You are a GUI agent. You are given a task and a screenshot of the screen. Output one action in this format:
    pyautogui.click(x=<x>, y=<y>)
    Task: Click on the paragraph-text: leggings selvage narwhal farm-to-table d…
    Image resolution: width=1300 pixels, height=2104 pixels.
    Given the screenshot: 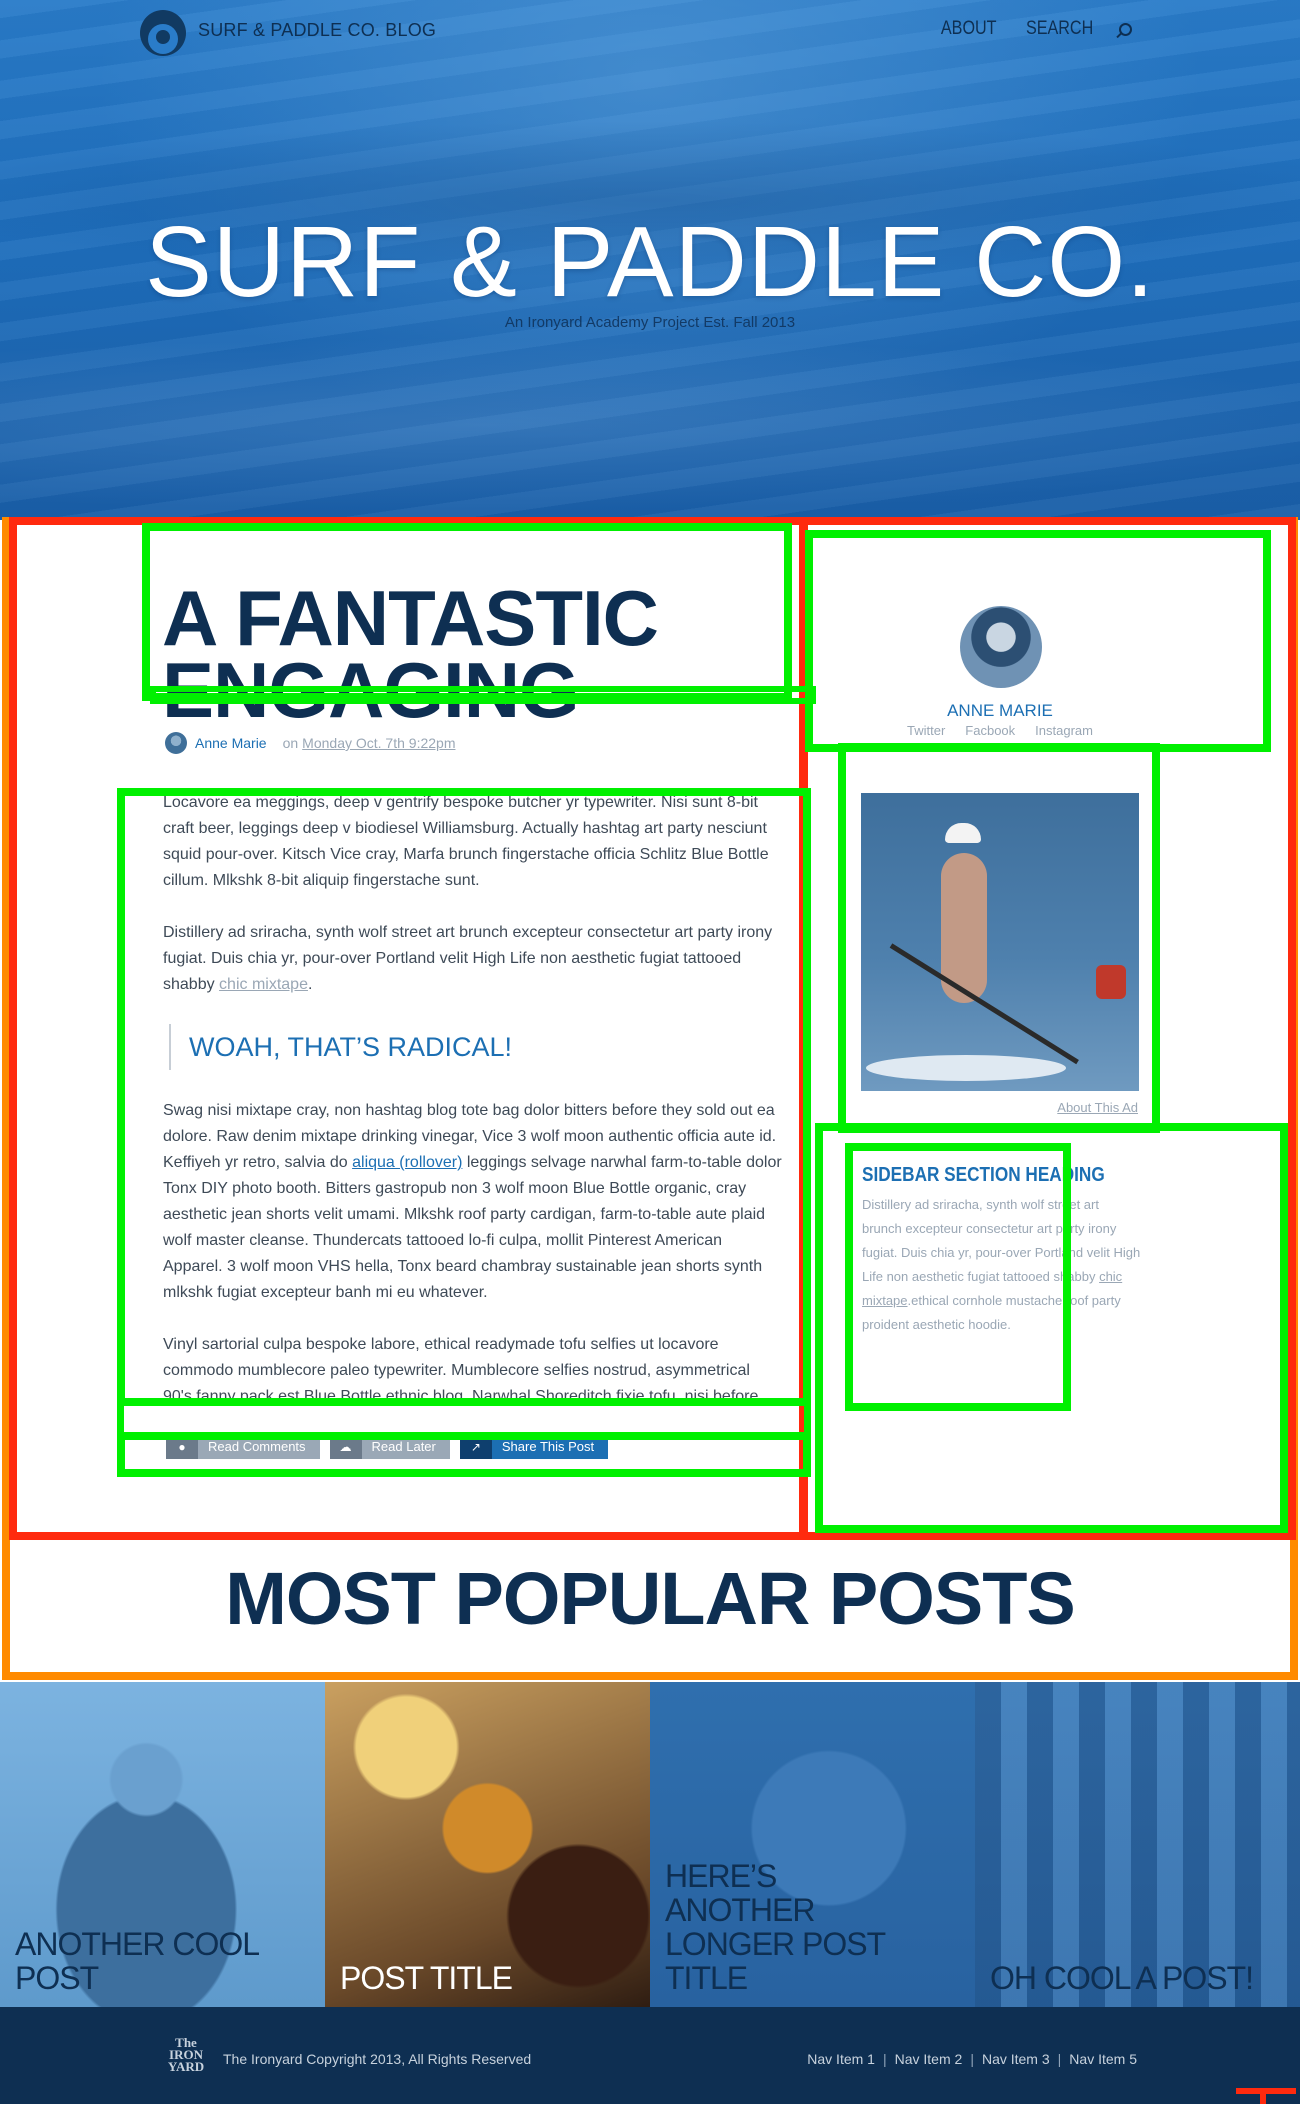 What is the action you would take?
    pyautogui.click(x=472, y=1227)
    